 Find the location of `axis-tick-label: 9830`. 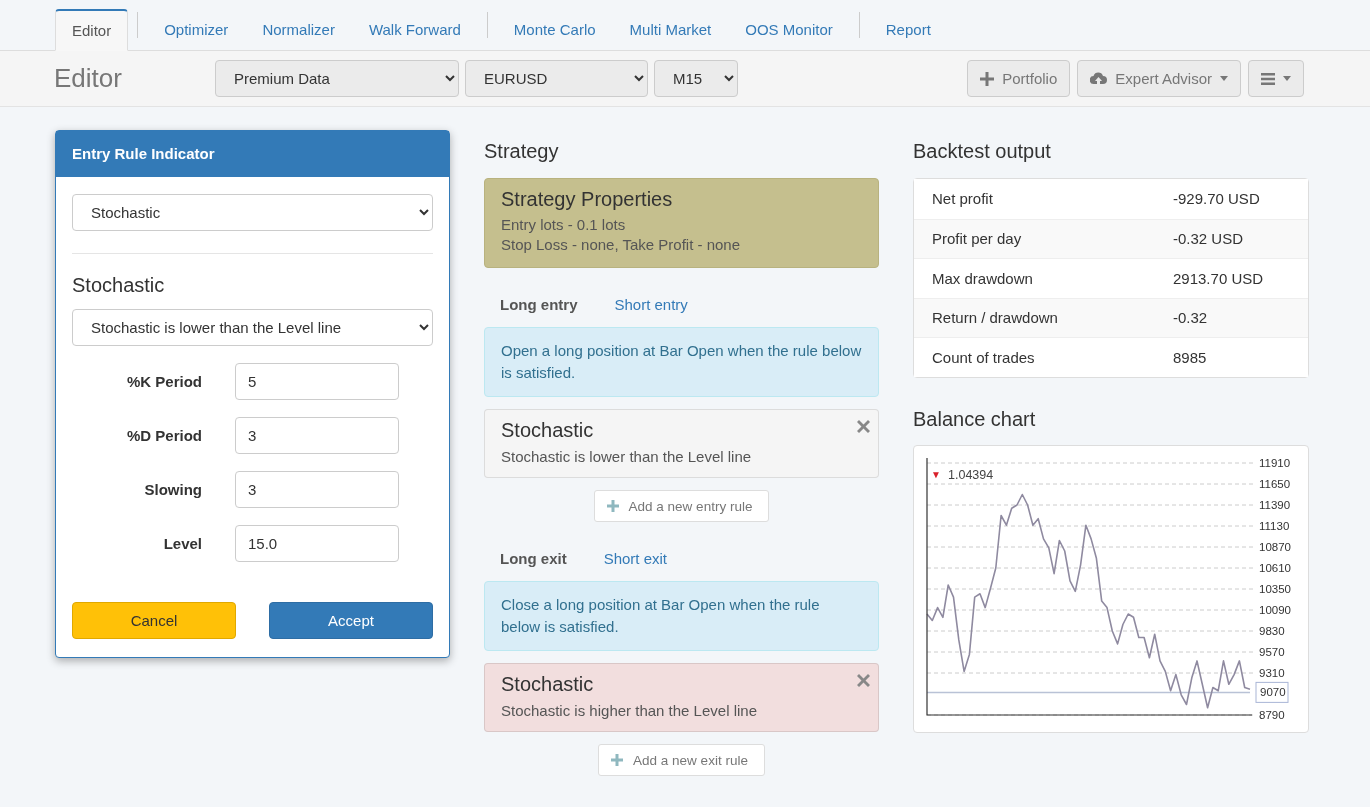

axis-tick-label: 9830 is located at coordinates (1272, 630).